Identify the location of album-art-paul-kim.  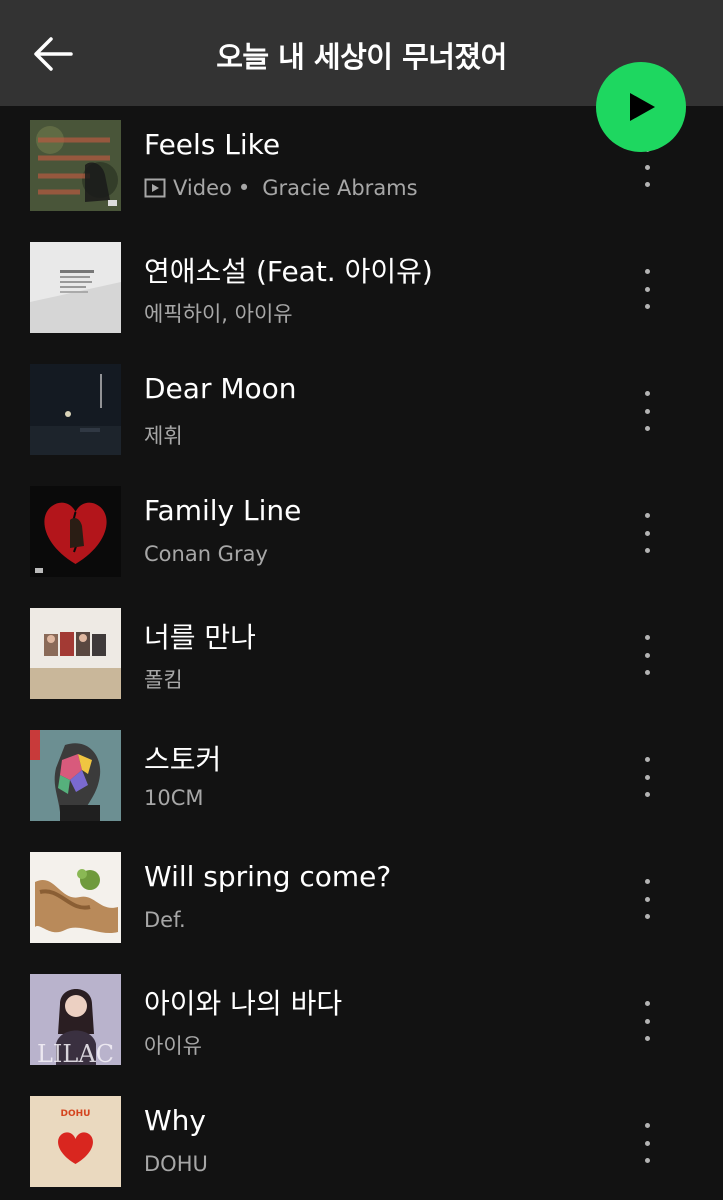
(75, 653).